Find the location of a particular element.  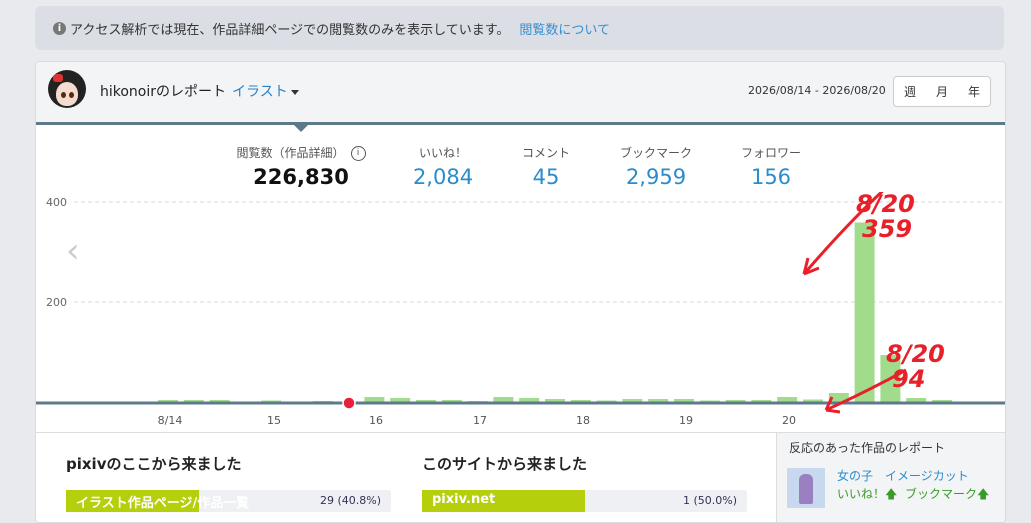

tab-pointer-icon is located at coordinates (301, 127).